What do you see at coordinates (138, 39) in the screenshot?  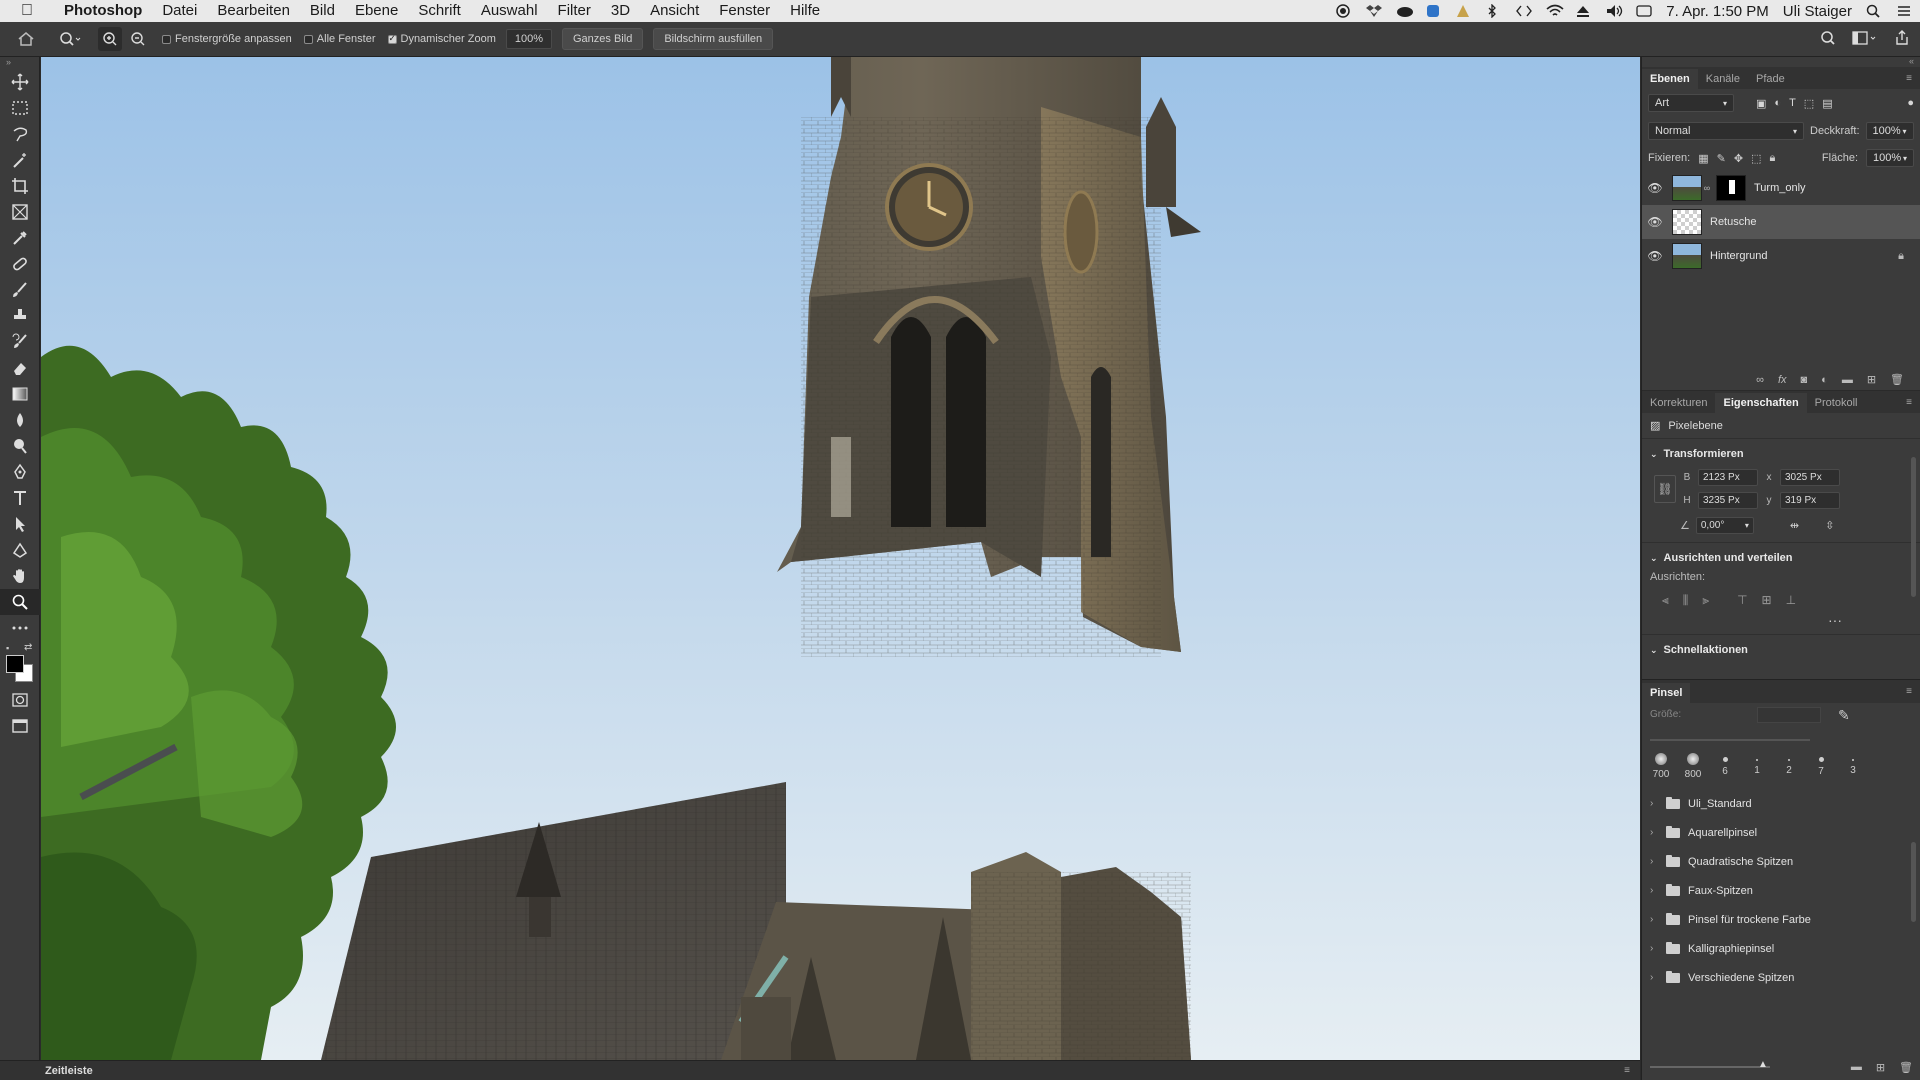 I see `zoom-out-icon` at bounding box center [138, 39].